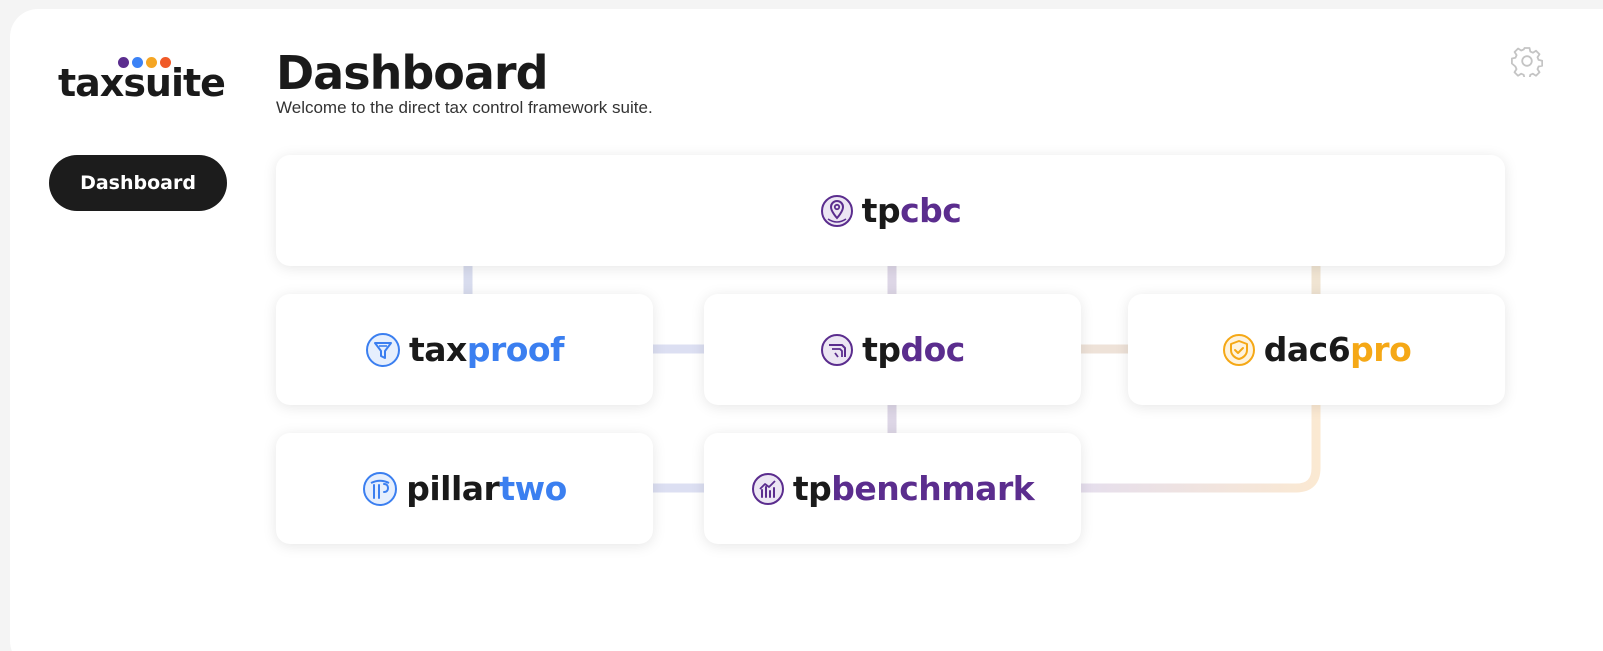  Describe the element at coordinates (515, 349) in the screenshot. I see `product-suffix: proof` at that location.